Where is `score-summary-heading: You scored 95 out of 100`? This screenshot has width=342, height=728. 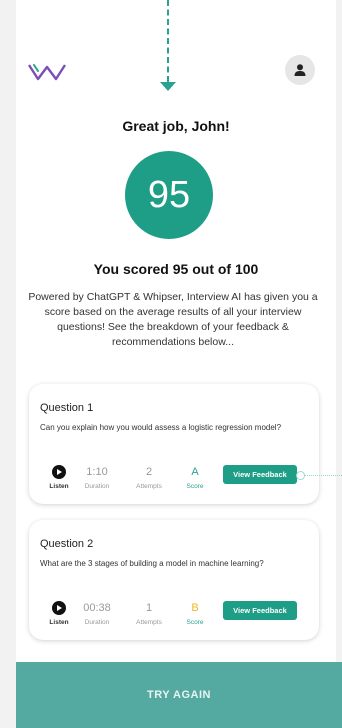 score-summary-heading: You scored 95 out of 100 is located at coordinates (176, 269).